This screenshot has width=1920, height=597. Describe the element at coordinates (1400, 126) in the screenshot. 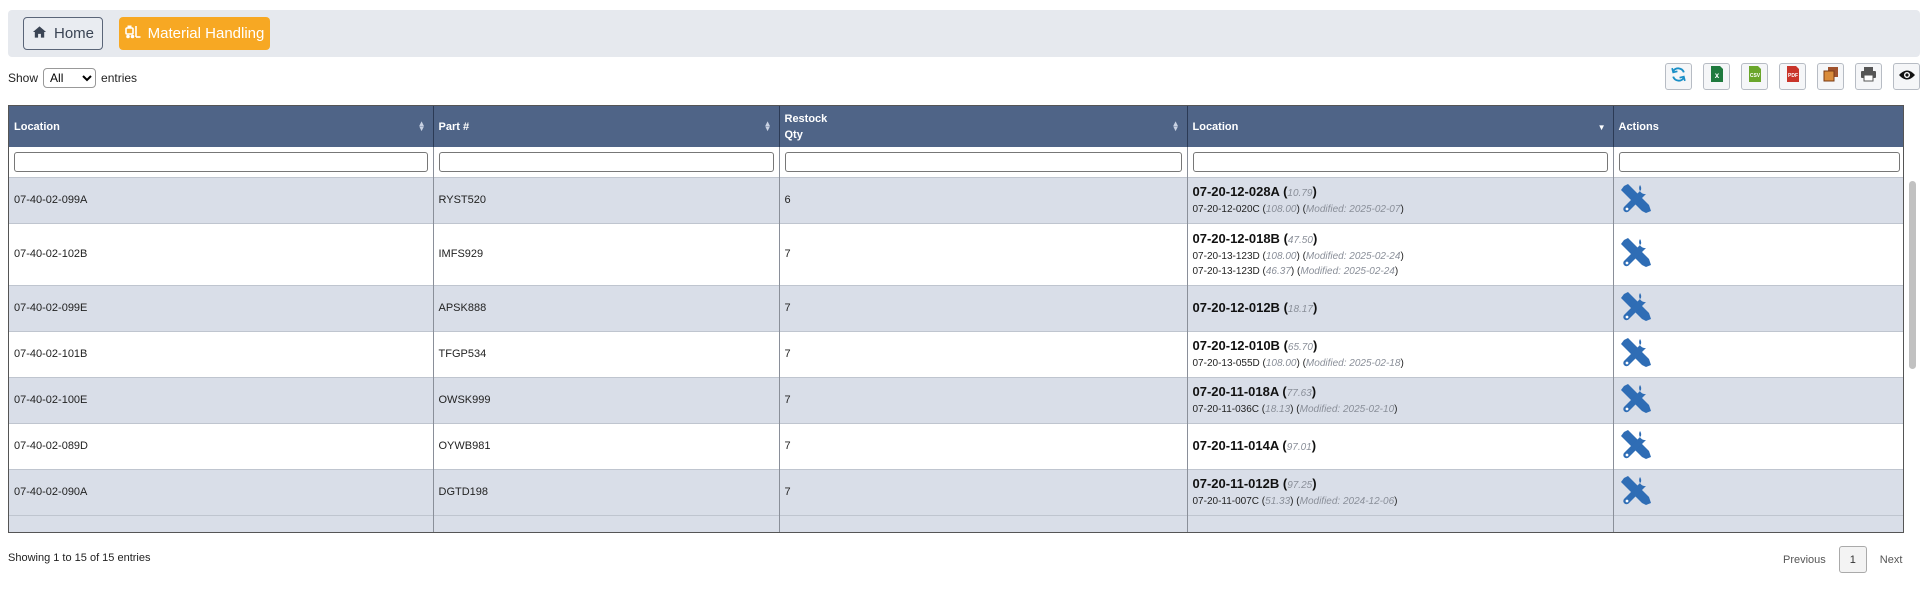

I see `col-header-location-2: Location ▼` at that location.